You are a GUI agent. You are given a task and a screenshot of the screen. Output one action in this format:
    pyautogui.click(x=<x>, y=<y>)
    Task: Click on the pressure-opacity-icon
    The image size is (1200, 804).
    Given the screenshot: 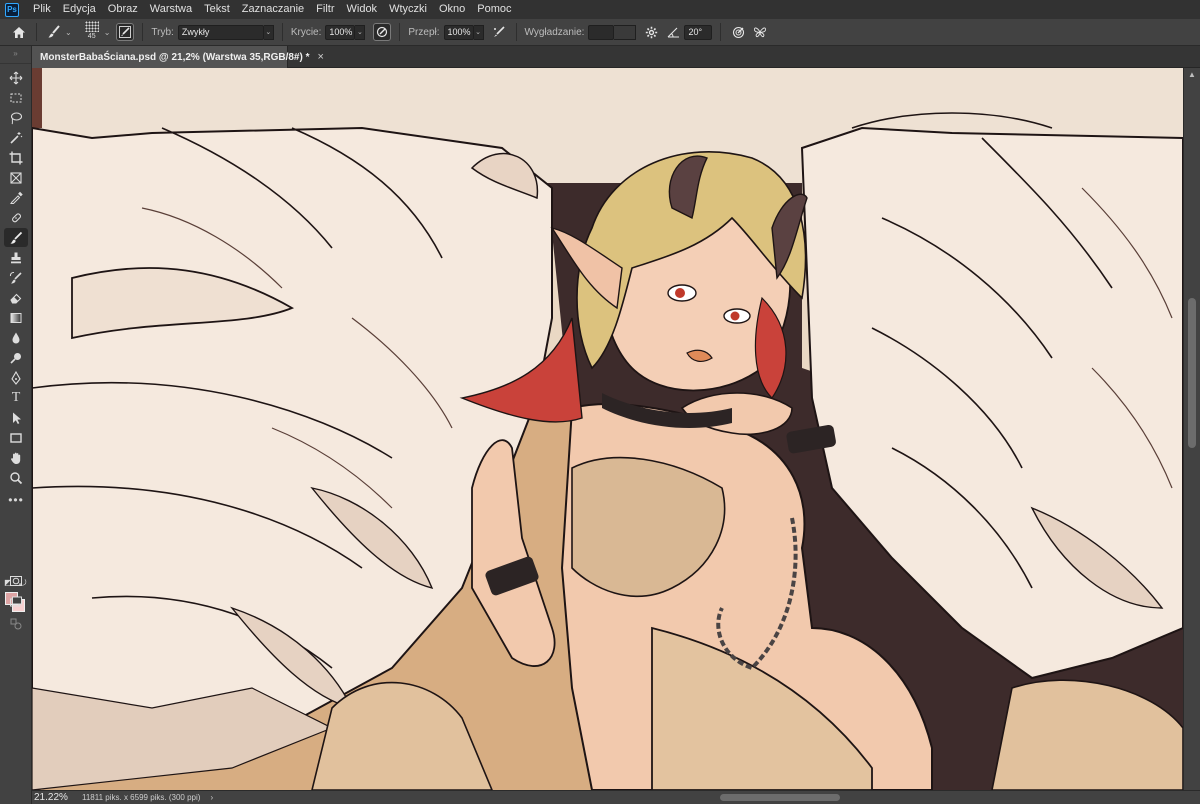 What is the action you would take?
    pyautogui.click(x=382, y=32)
    